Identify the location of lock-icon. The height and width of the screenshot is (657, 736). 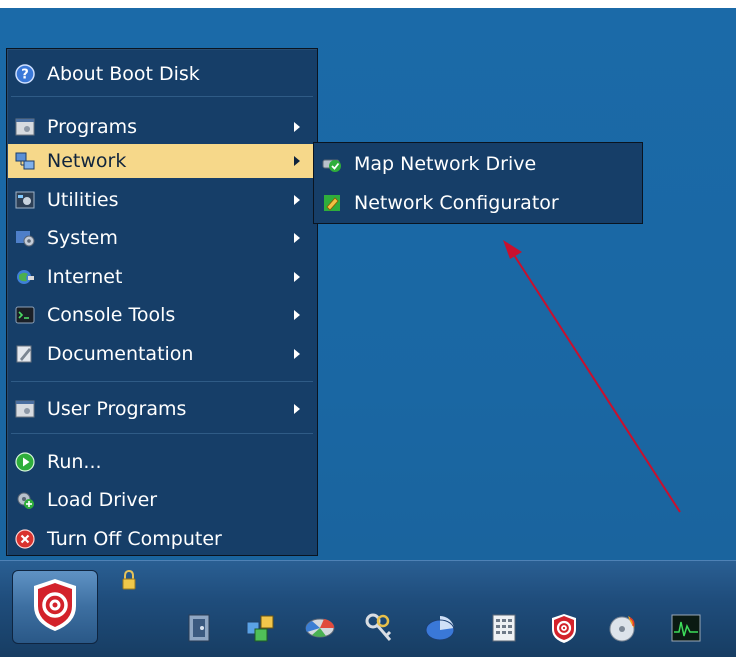
(129, 581).